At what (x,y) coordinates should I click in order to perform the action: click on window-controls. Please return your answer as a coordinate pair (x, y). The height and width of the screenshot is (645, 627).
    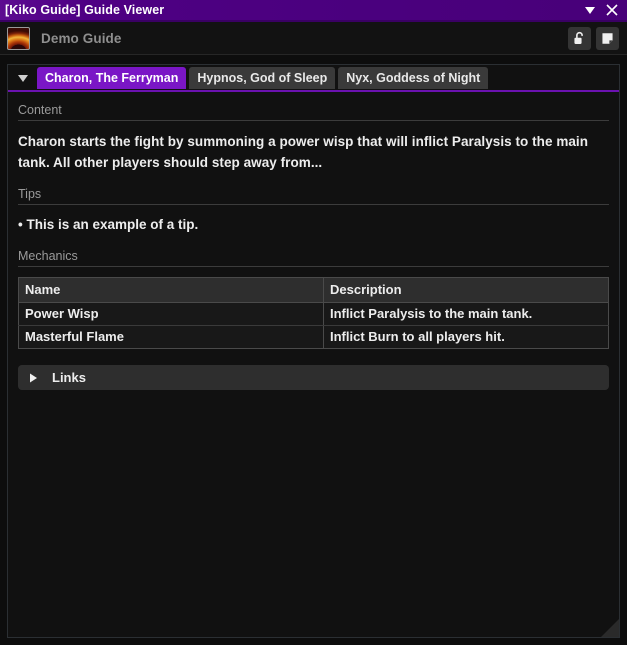
    Looking at the image, I should click on (602, 10).